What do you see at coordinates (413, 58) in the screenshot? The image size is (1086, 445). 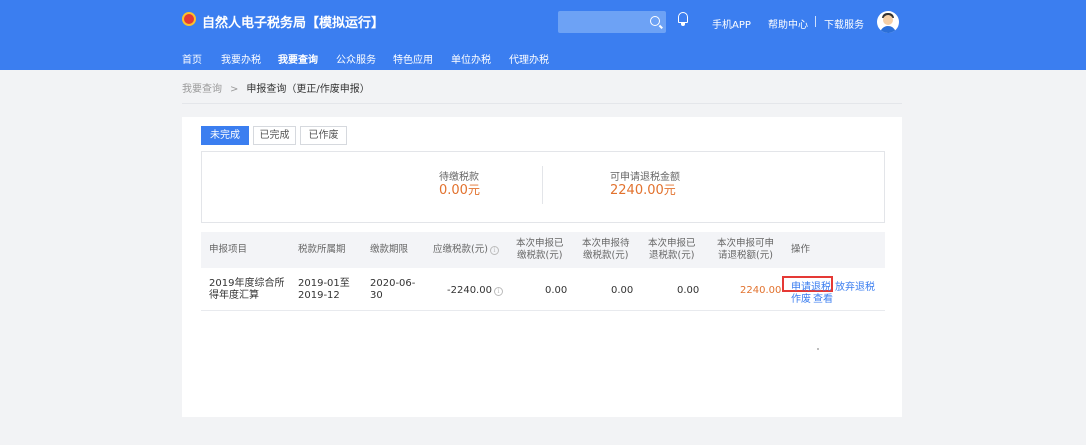 I see `nav-featured-apps: 特色应用` at bounding box center [413, 58].